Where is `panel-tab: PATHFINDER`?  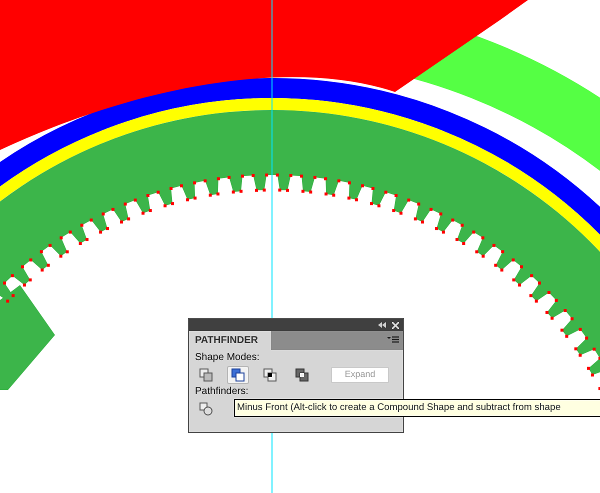 panel-tab: PATHFINDER is located at coordinates (230, 340).